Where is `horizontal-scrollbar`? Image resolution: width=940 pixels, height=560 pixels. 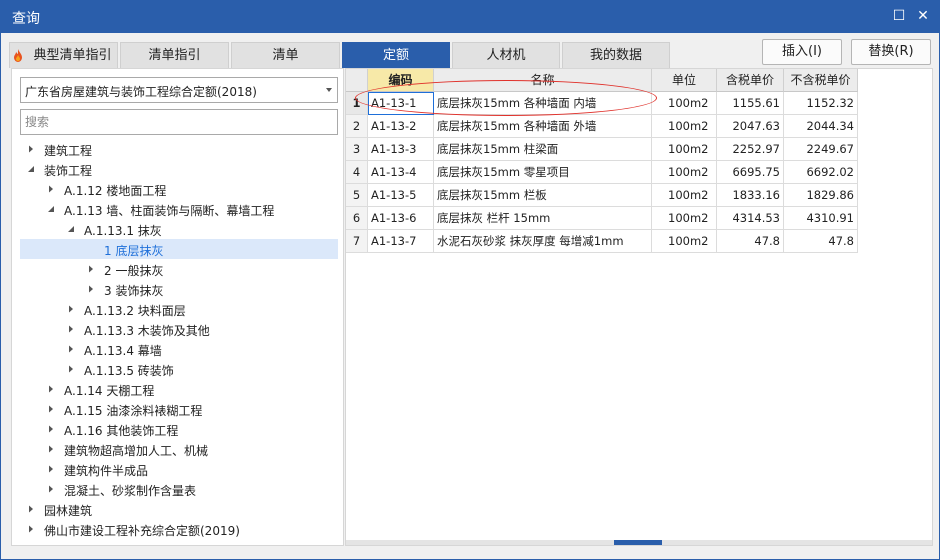
horizontal-scrollbar is located at coordinates (639, 542).